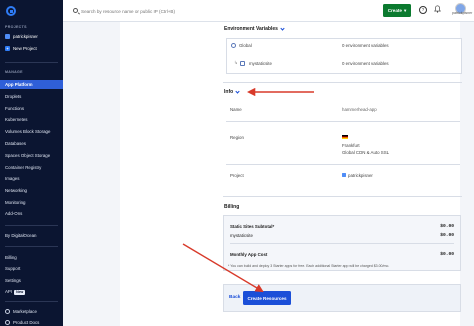  I want to click on new-project-label: New Project, so click(25, 48).